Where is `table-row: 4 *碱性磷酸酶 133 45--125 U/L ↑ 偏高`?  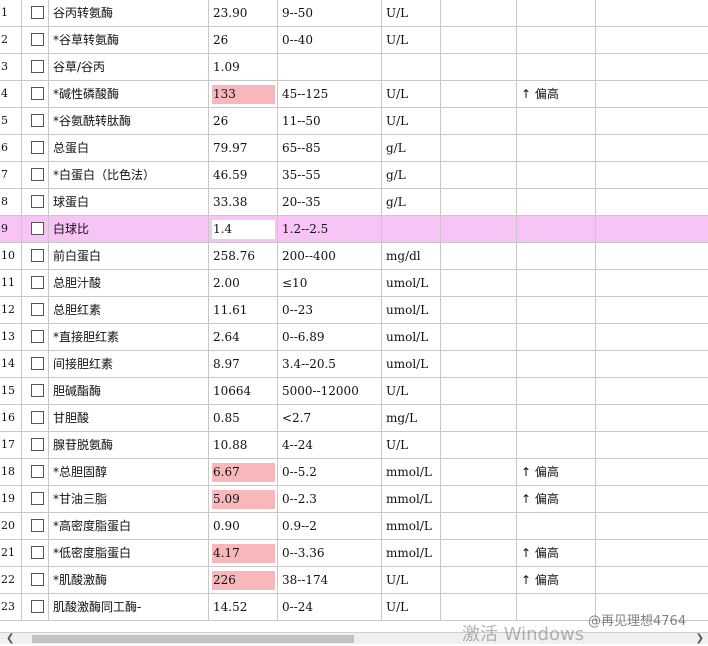
table-row: 4 *碱性磷酸酶 133 45--125 U/L ↑ 偏高 is located at coordinates (354, 94).